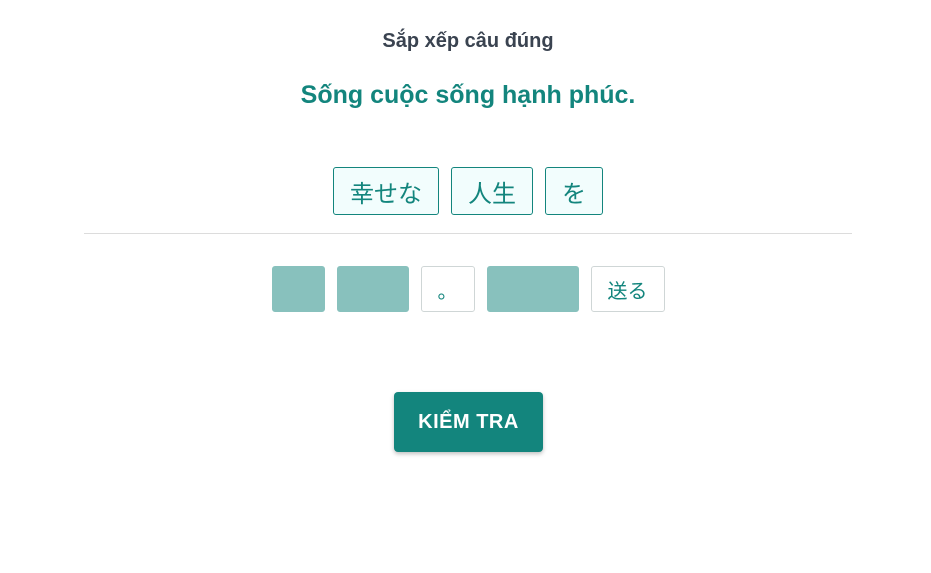 The width and height of the screenshot is (931, 573). I want to click on answer-area: 幸せな 人生 を, so click(465, 192).